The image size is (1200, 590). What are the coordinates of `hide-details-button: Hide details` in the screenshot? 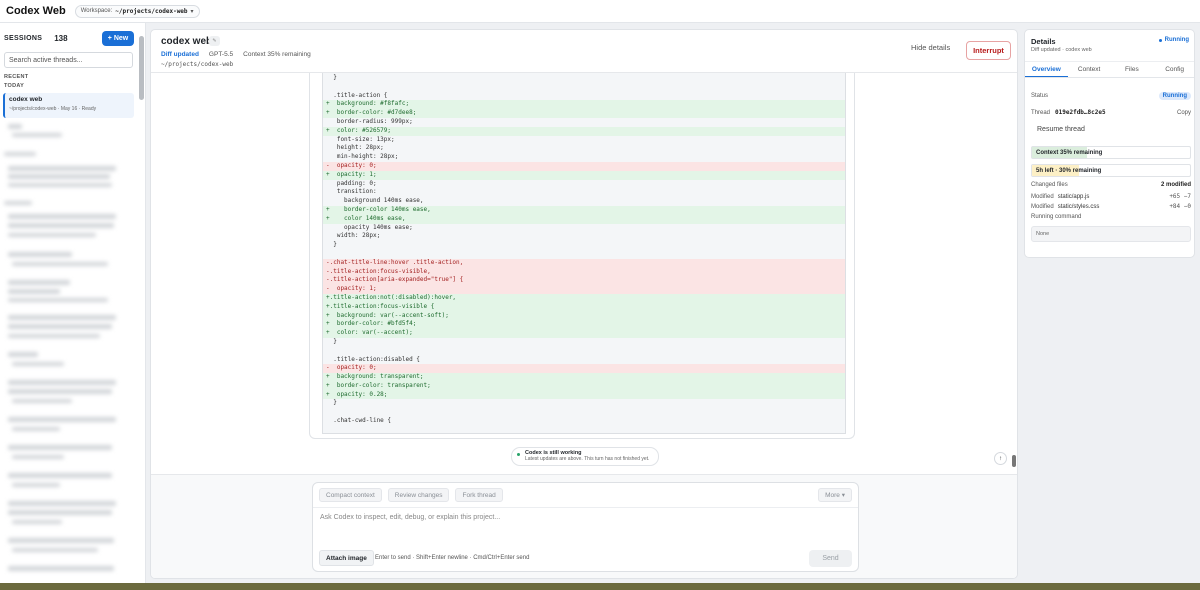 It's located at (930, 47).